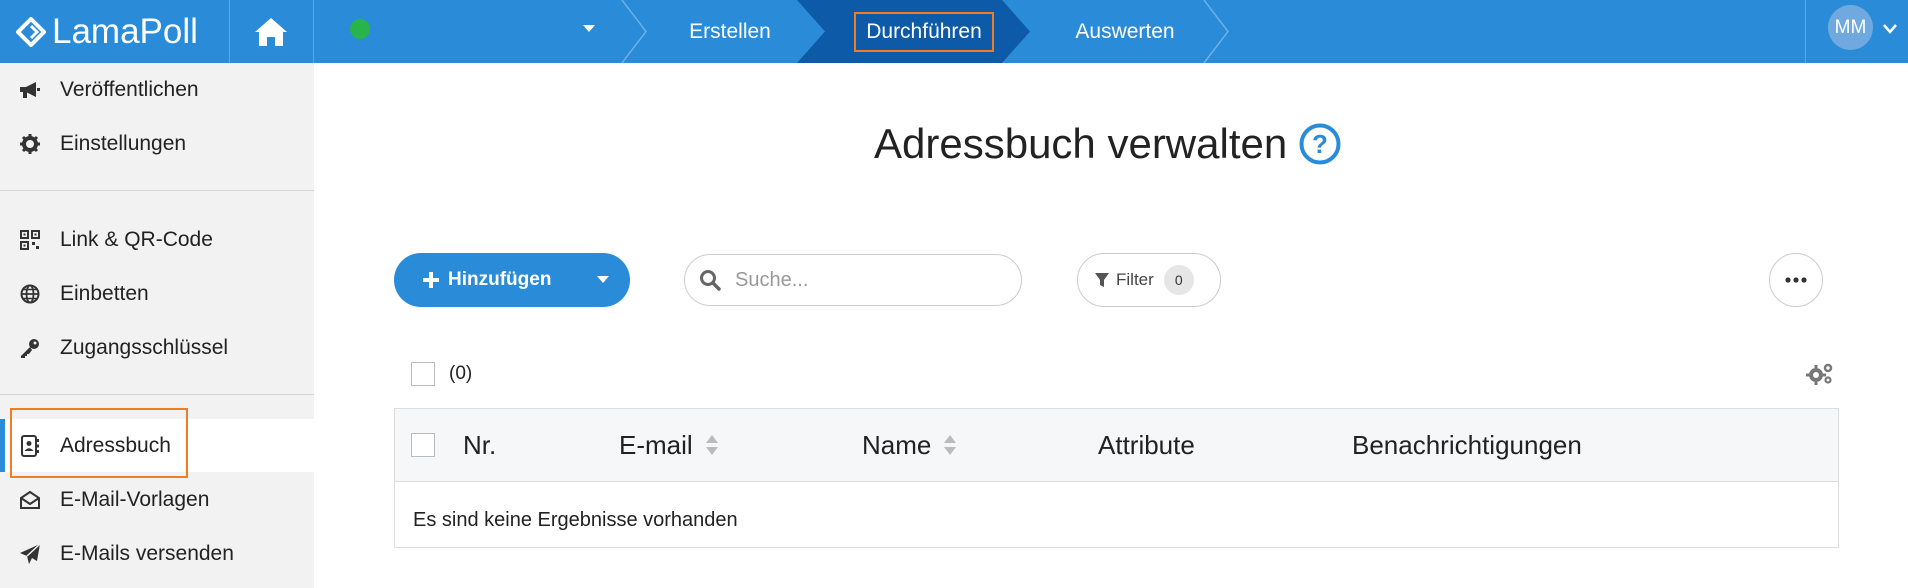  What do you see at coordinates (115, 445) in the screenshot?
I see `sidebar-item-label: Adressbuch` at bounding box center [115, 445].